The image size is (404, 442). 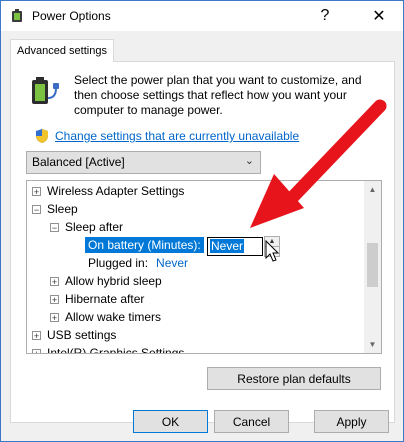 I want to click on tree-item-wake-timers: + Allow wake timers, so click(x=105, y=317).